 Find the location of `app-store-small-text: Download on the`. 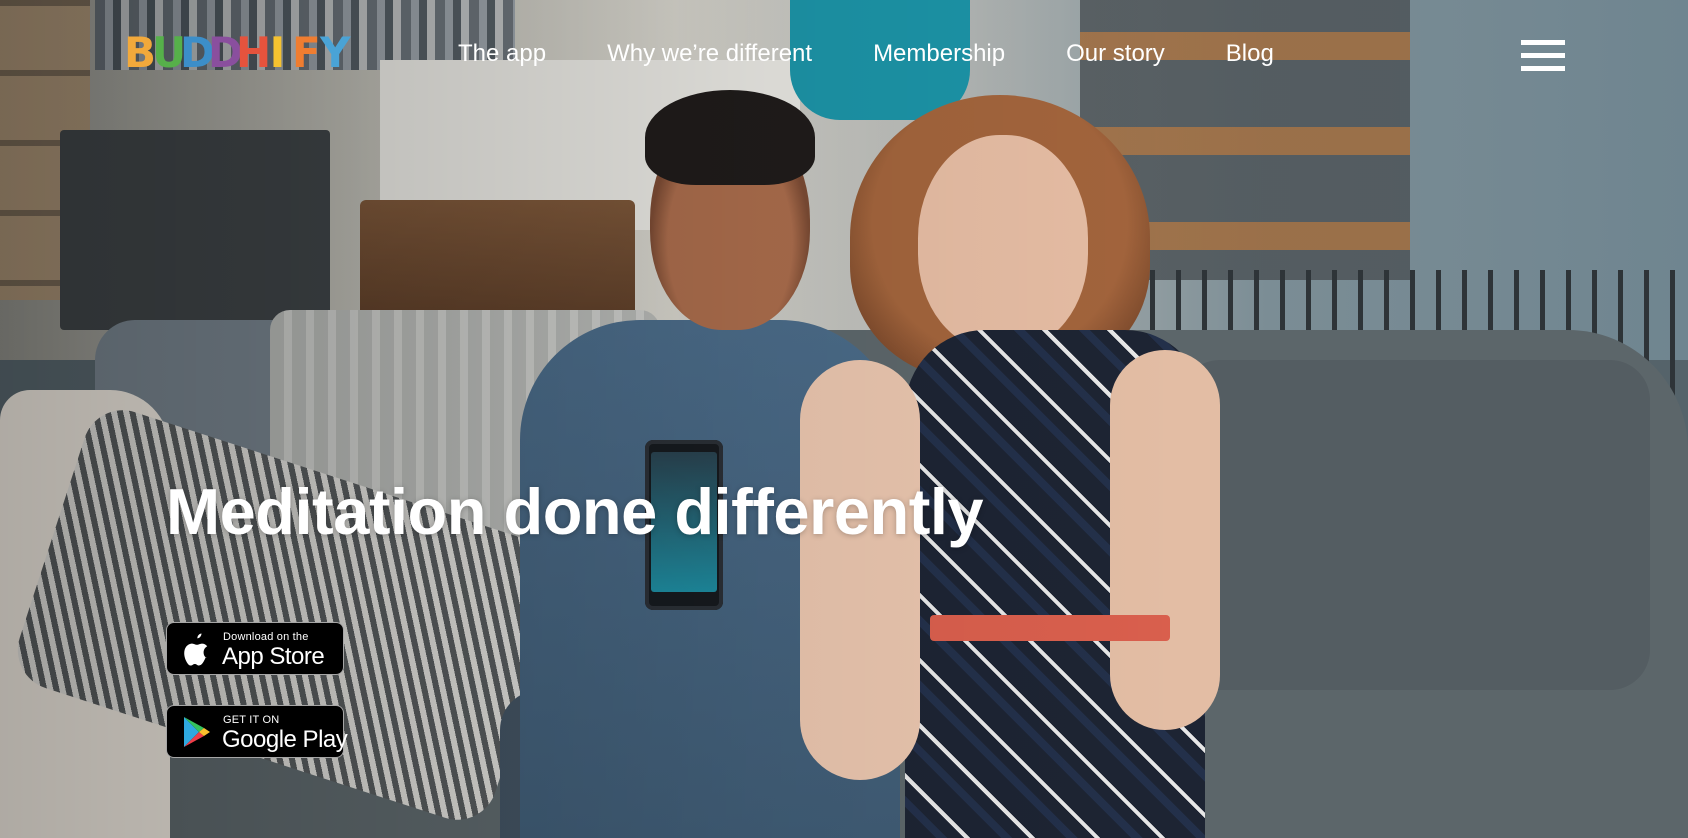

app-store-small-text: Download on the is located at coordinates (266, 637).